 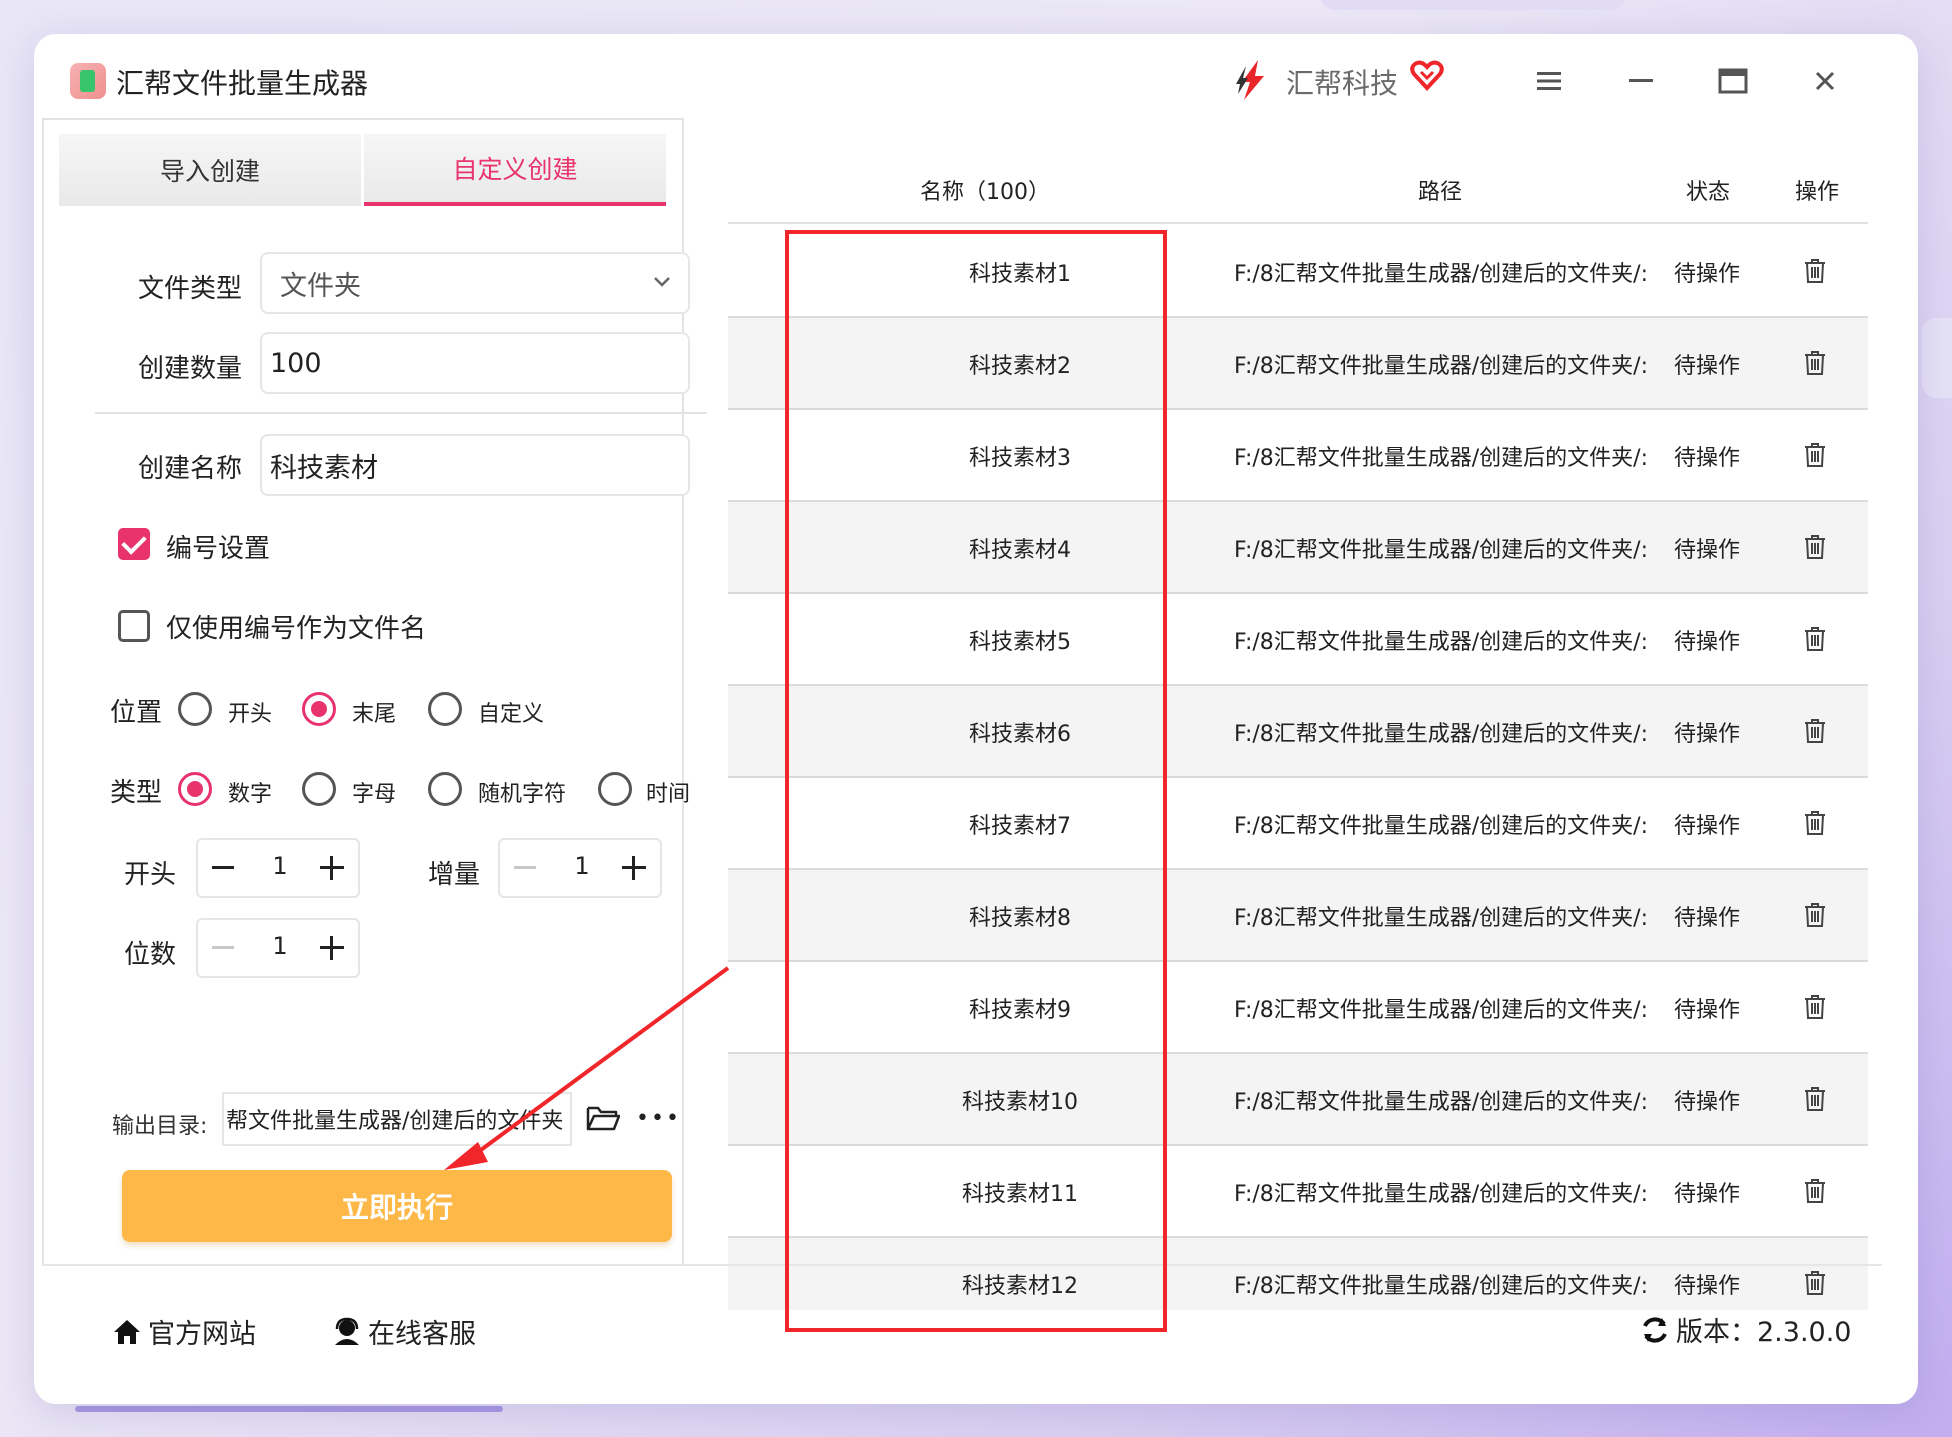 I want to click on digits-stepper: 1, so click(x=278, y=948).